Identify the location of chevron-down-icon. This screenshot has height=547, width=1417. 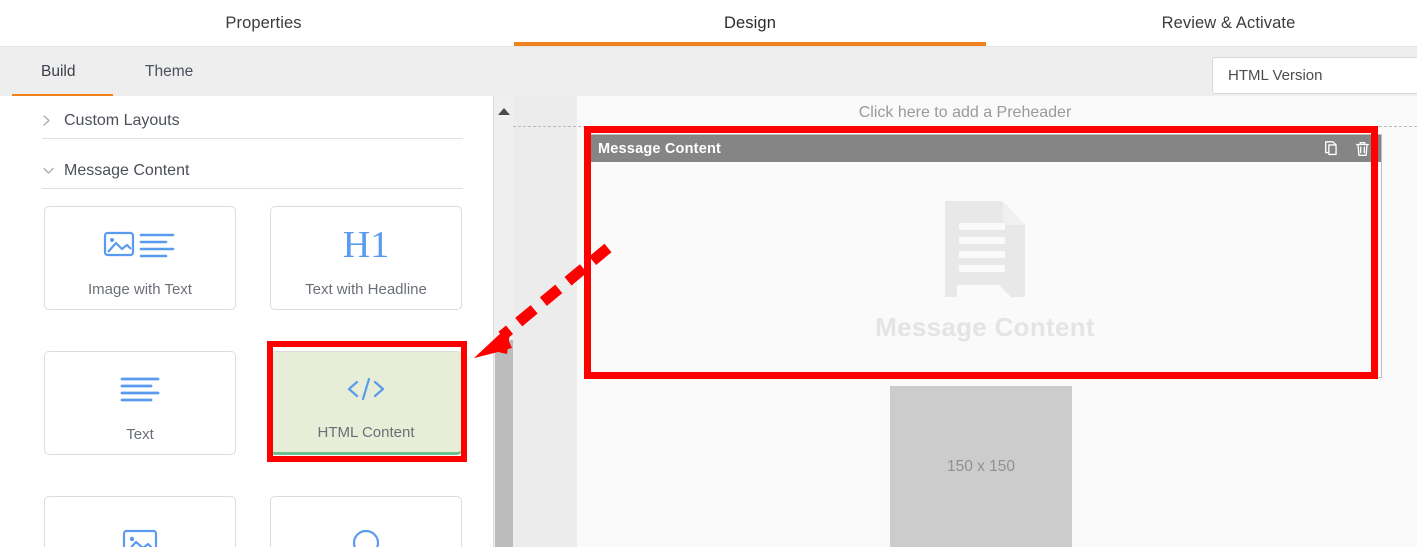
(50, 170).